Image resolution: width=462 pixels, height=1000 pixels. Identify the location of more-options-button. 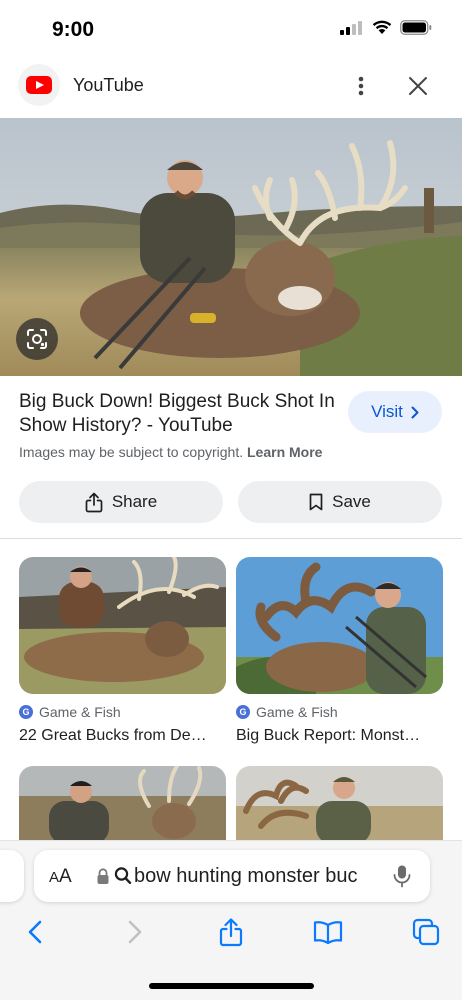
(361, 86).